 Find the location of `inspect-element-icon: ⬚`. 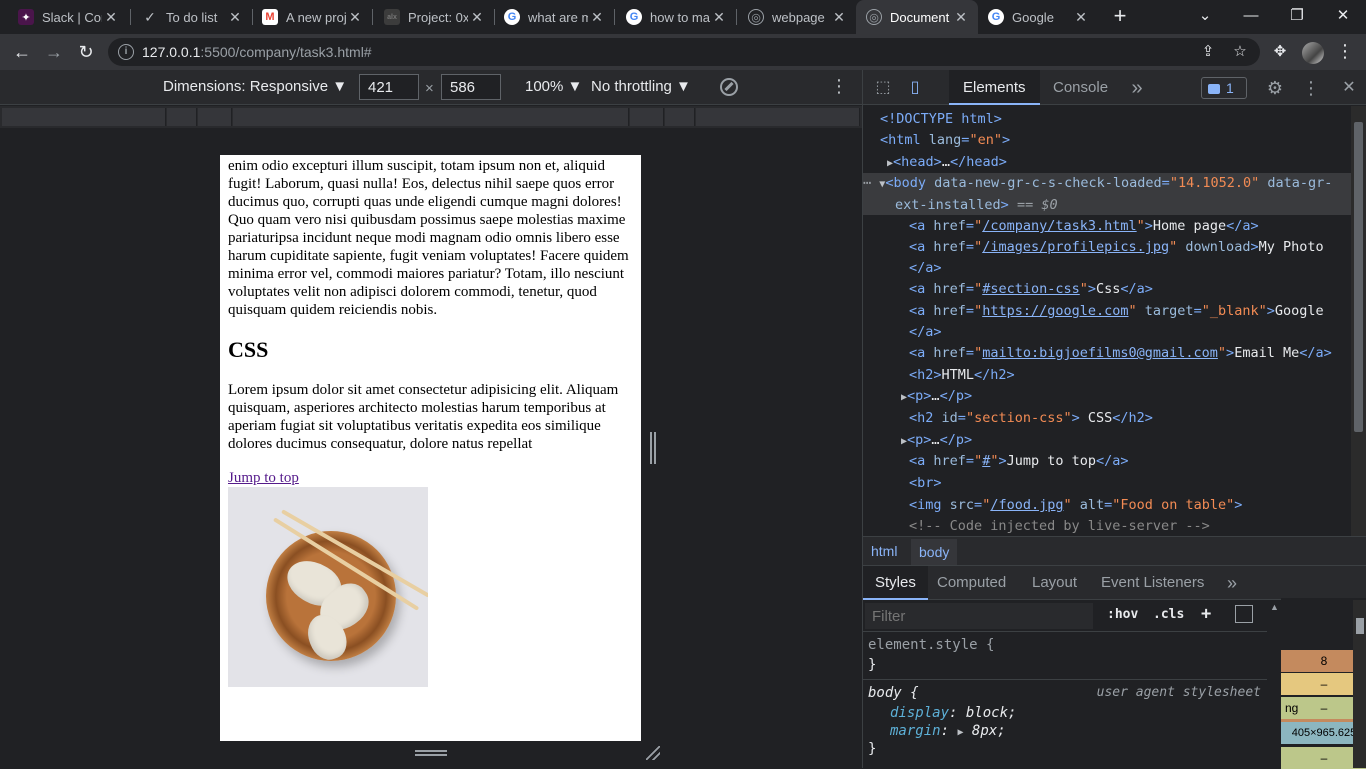

inspect-element-icon: ⬚ is located at coordinates (883, 88).